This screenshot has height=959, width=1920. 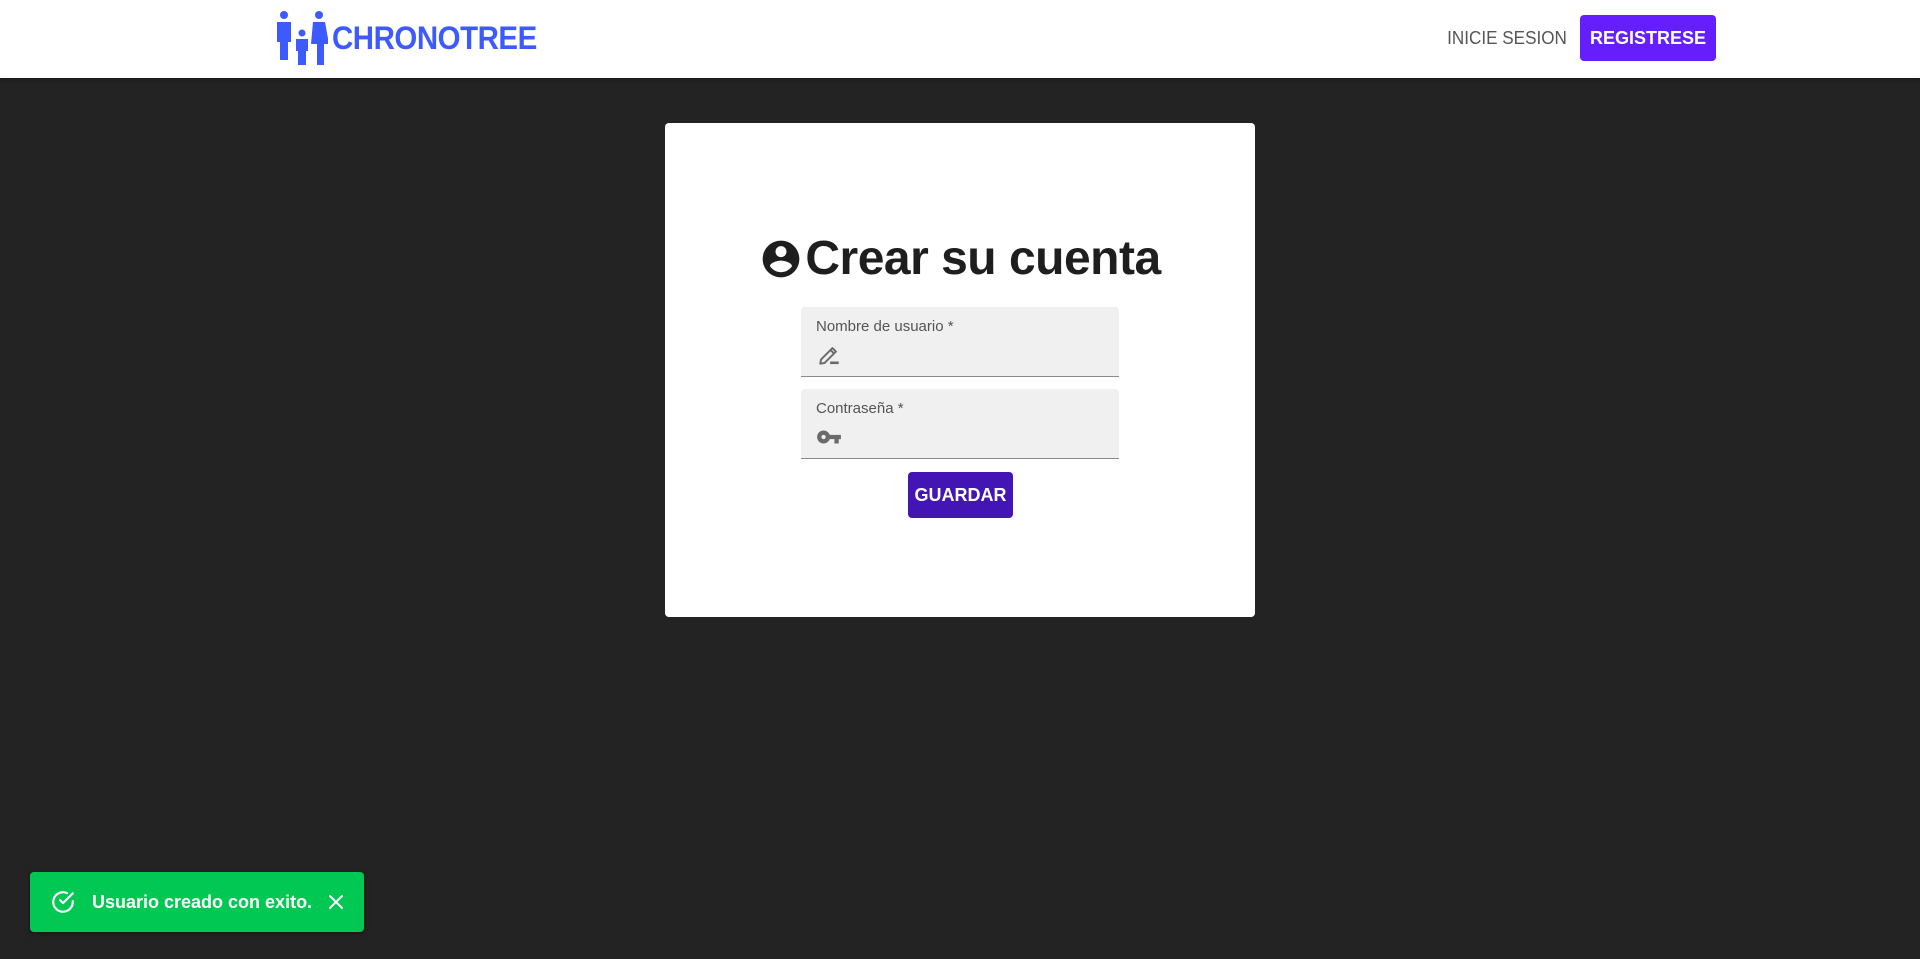 What do you see at coordinates (960, 342) in the screenshot?
I see `username-field: Nombre de usuario *` at bounding box center [960, 342].